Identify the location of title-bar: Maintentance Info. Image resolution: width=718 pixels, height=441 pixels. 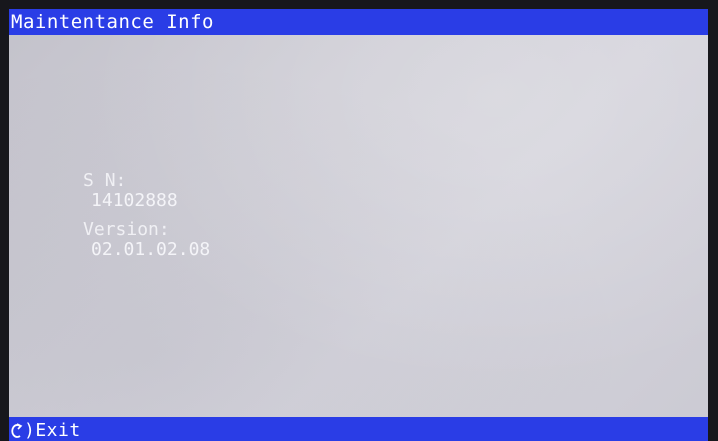
(358, 22).